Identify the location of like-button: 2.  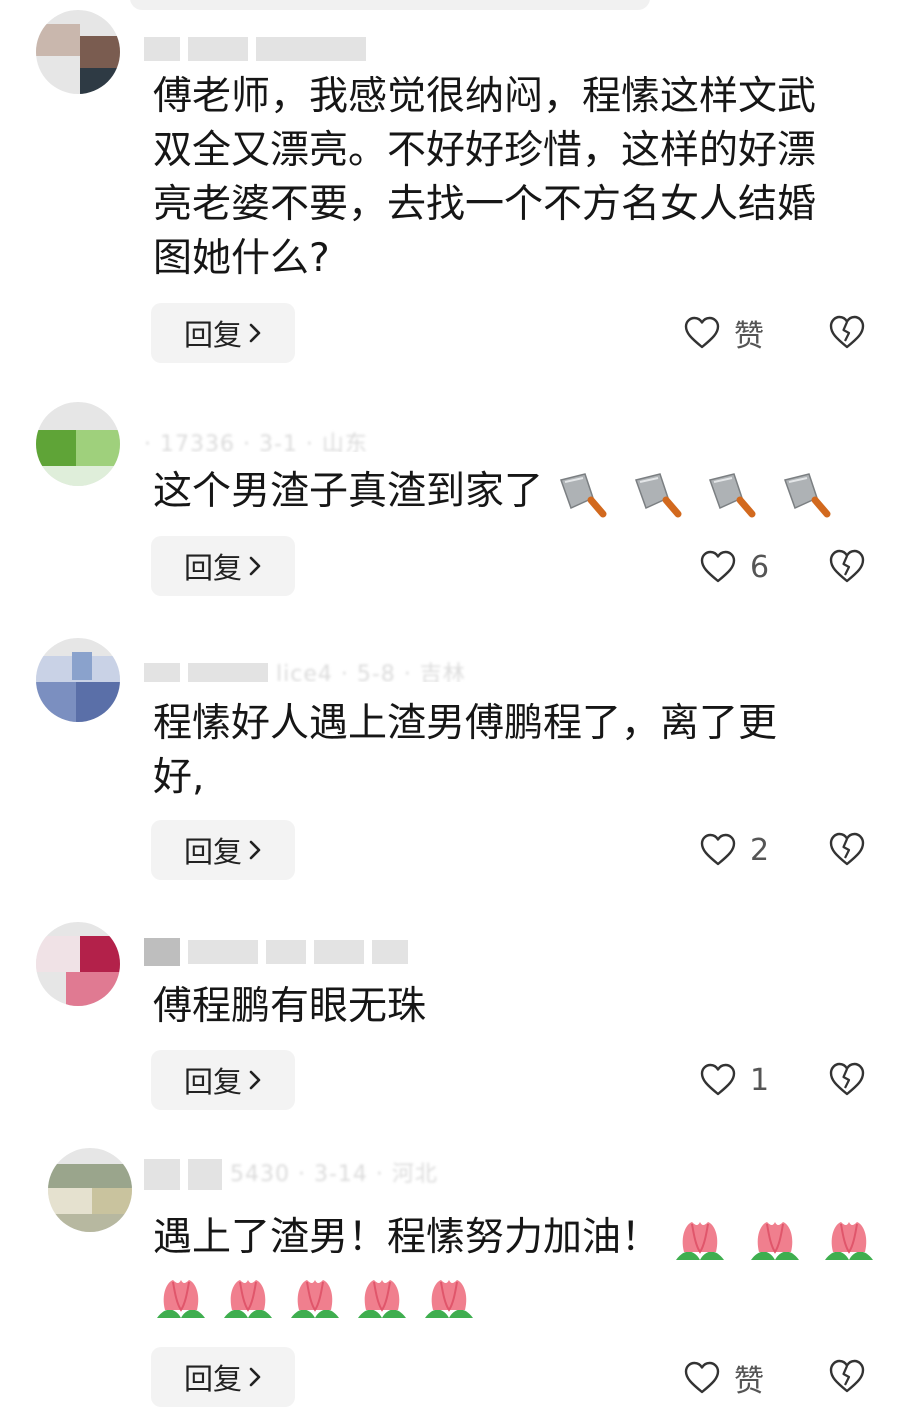
(755, 850).